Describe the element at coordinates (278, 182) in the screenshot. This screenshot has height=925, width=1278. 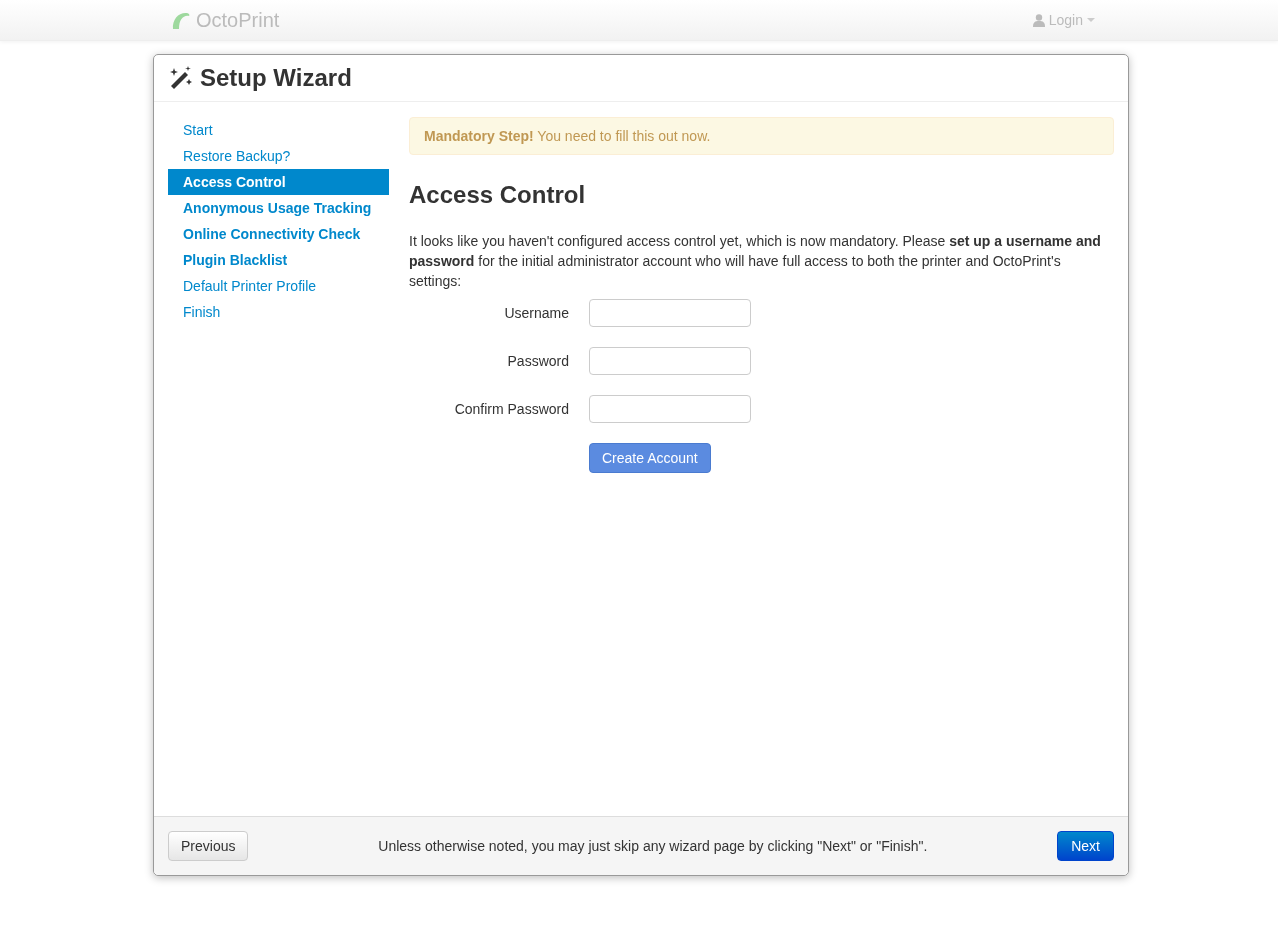
I see `wizard-step-link: Access Control` at that location.